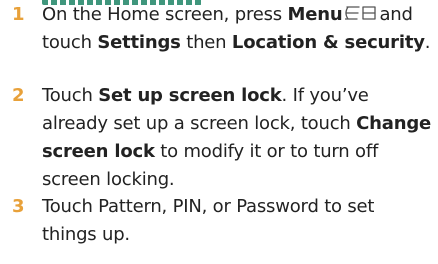 The width and height of the screenshot is (438, 264). What do you see at coordinates (315, 14) in the screenshot?
I see `menu-label: Menu` at bounding box center [315, 14].